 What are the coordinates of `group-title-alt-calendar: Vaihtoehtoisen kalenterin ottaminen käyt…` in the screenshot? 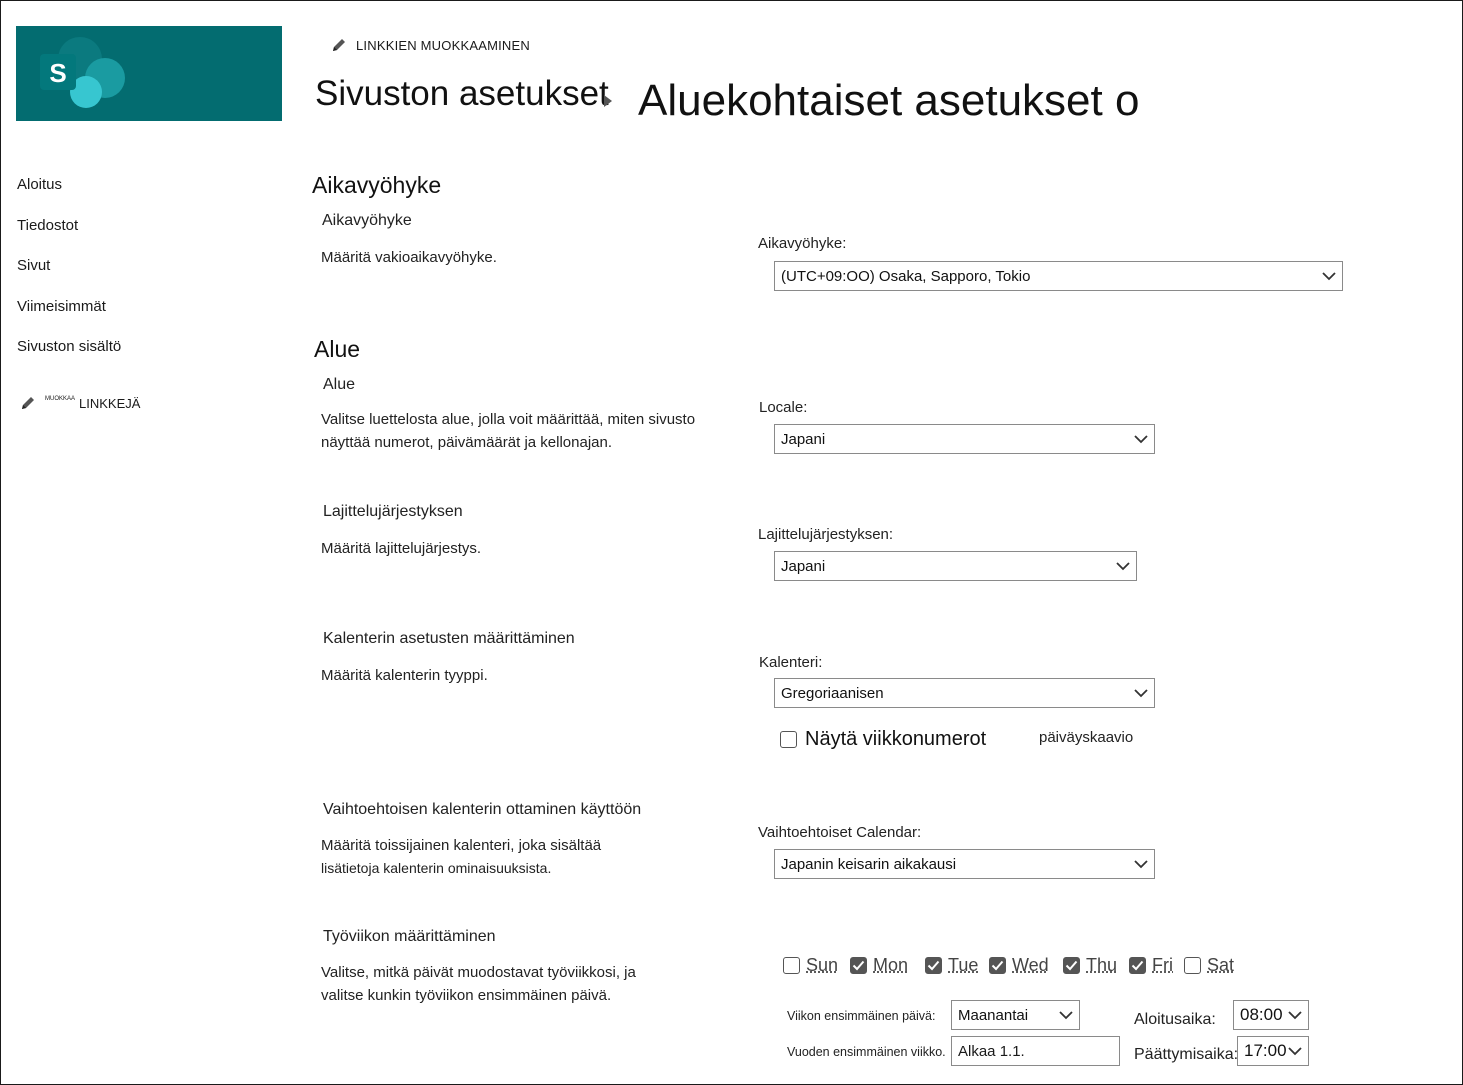 It's located at (482, 809).